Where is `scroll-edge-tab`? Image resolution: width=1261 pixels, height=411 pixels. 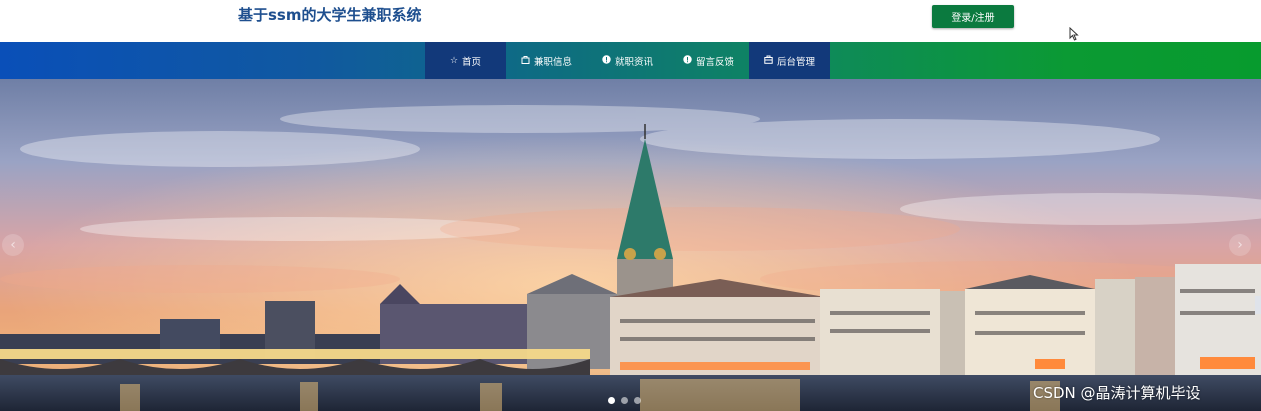 scroll-edge-tab is located at coordinates (1258, 305).